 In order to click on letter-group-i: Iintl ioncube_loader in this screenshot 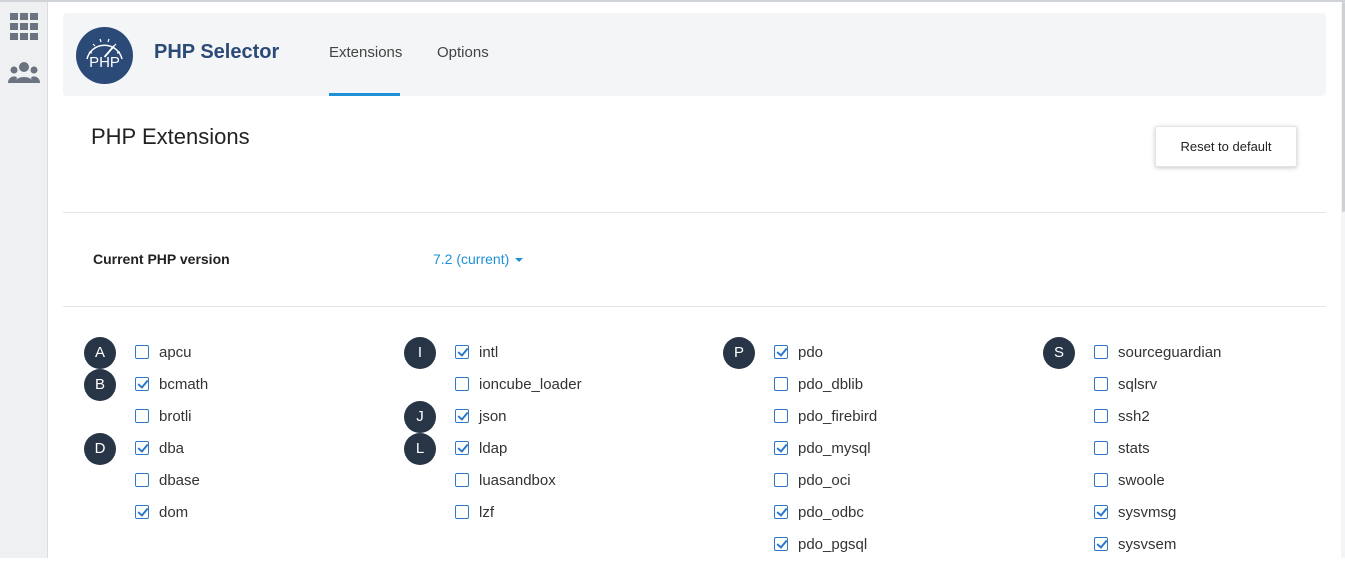, I will do `click(493, 369)`.